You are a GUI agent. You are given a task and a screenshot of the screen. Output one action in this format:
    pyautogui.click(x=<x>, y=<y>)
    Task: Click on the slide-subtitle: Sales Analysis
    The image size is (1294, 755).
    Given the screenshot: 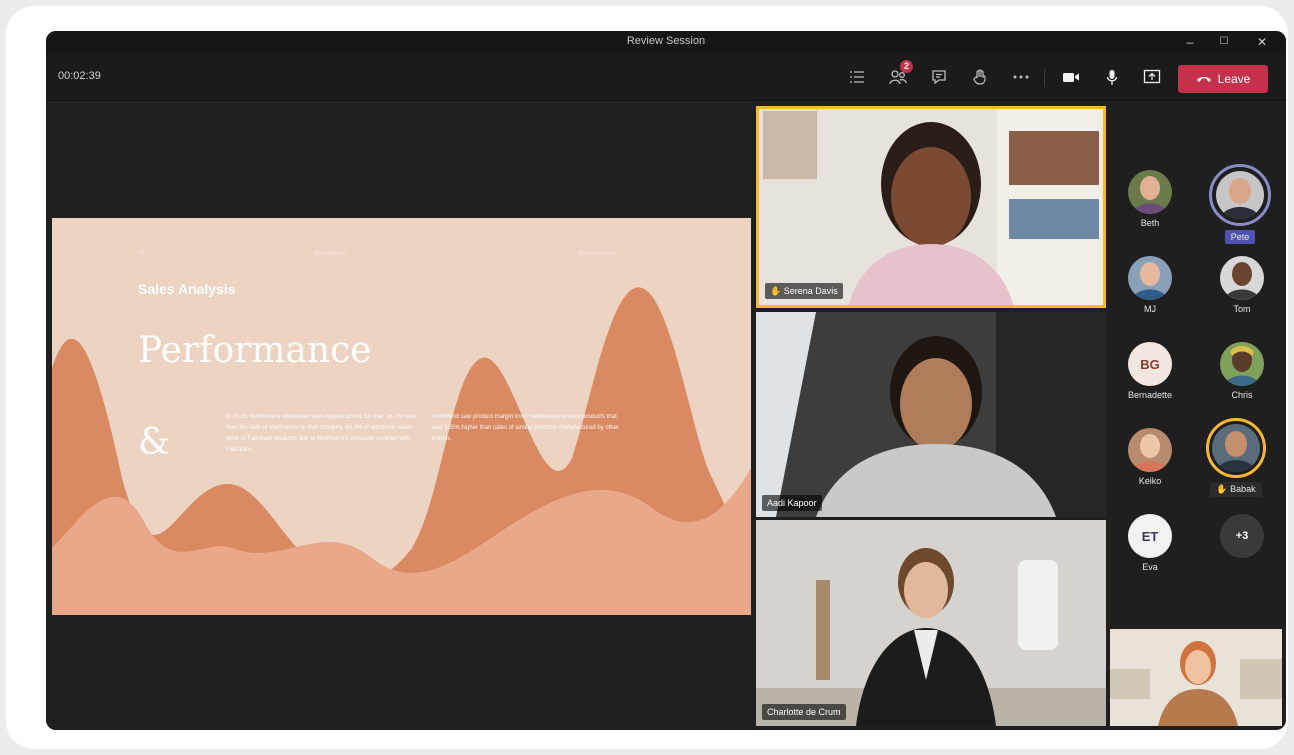 What is the action you would take?
    pyautogui.click(x=187, y=289)
    